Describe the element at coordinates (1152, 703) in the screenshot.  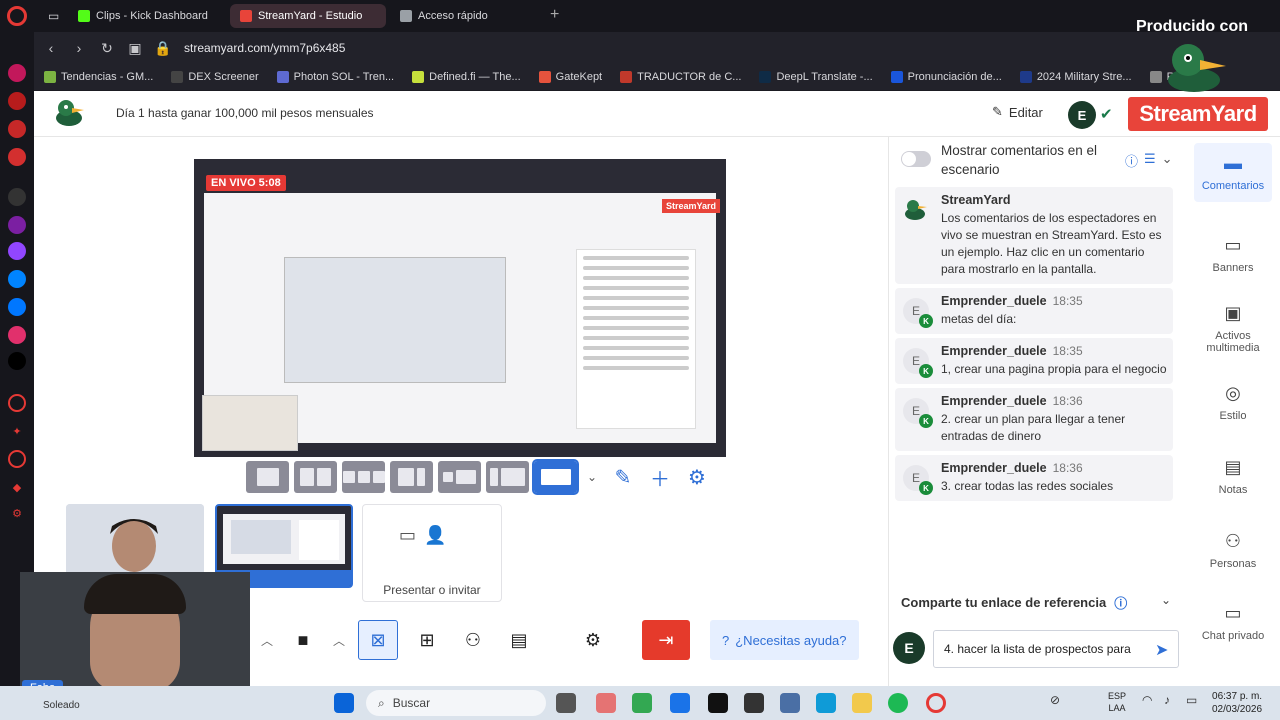
I see `wifi-icon: ◠` at that location.